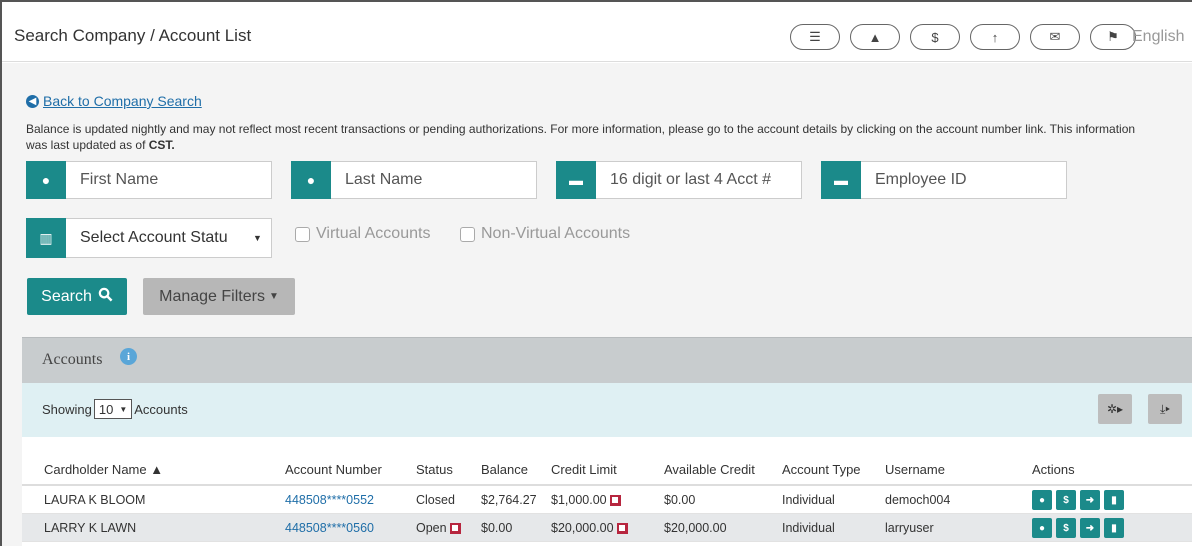 Image resolution: width=1192 pixels, height=546 pixels. I want to click on building-icon: ▥, so click(46, 238).